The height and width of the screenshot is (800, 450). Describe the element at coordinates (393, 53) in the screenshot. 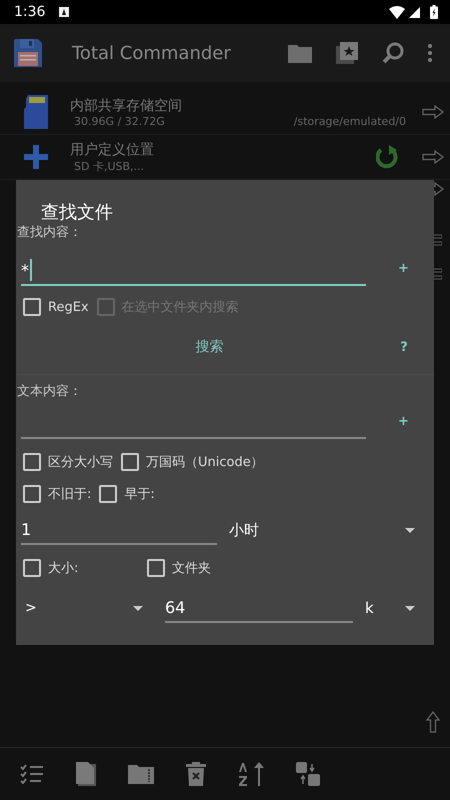

I see `search-icon` at that location.